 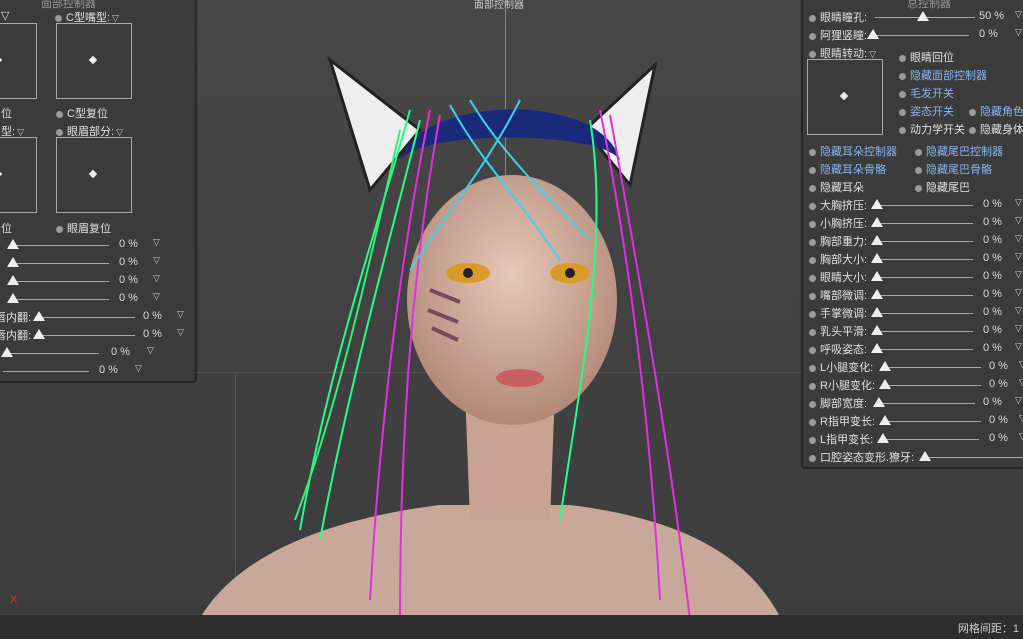 I want to click on dynamics-toggle: 动力学开关, so click(x=932, y=129).